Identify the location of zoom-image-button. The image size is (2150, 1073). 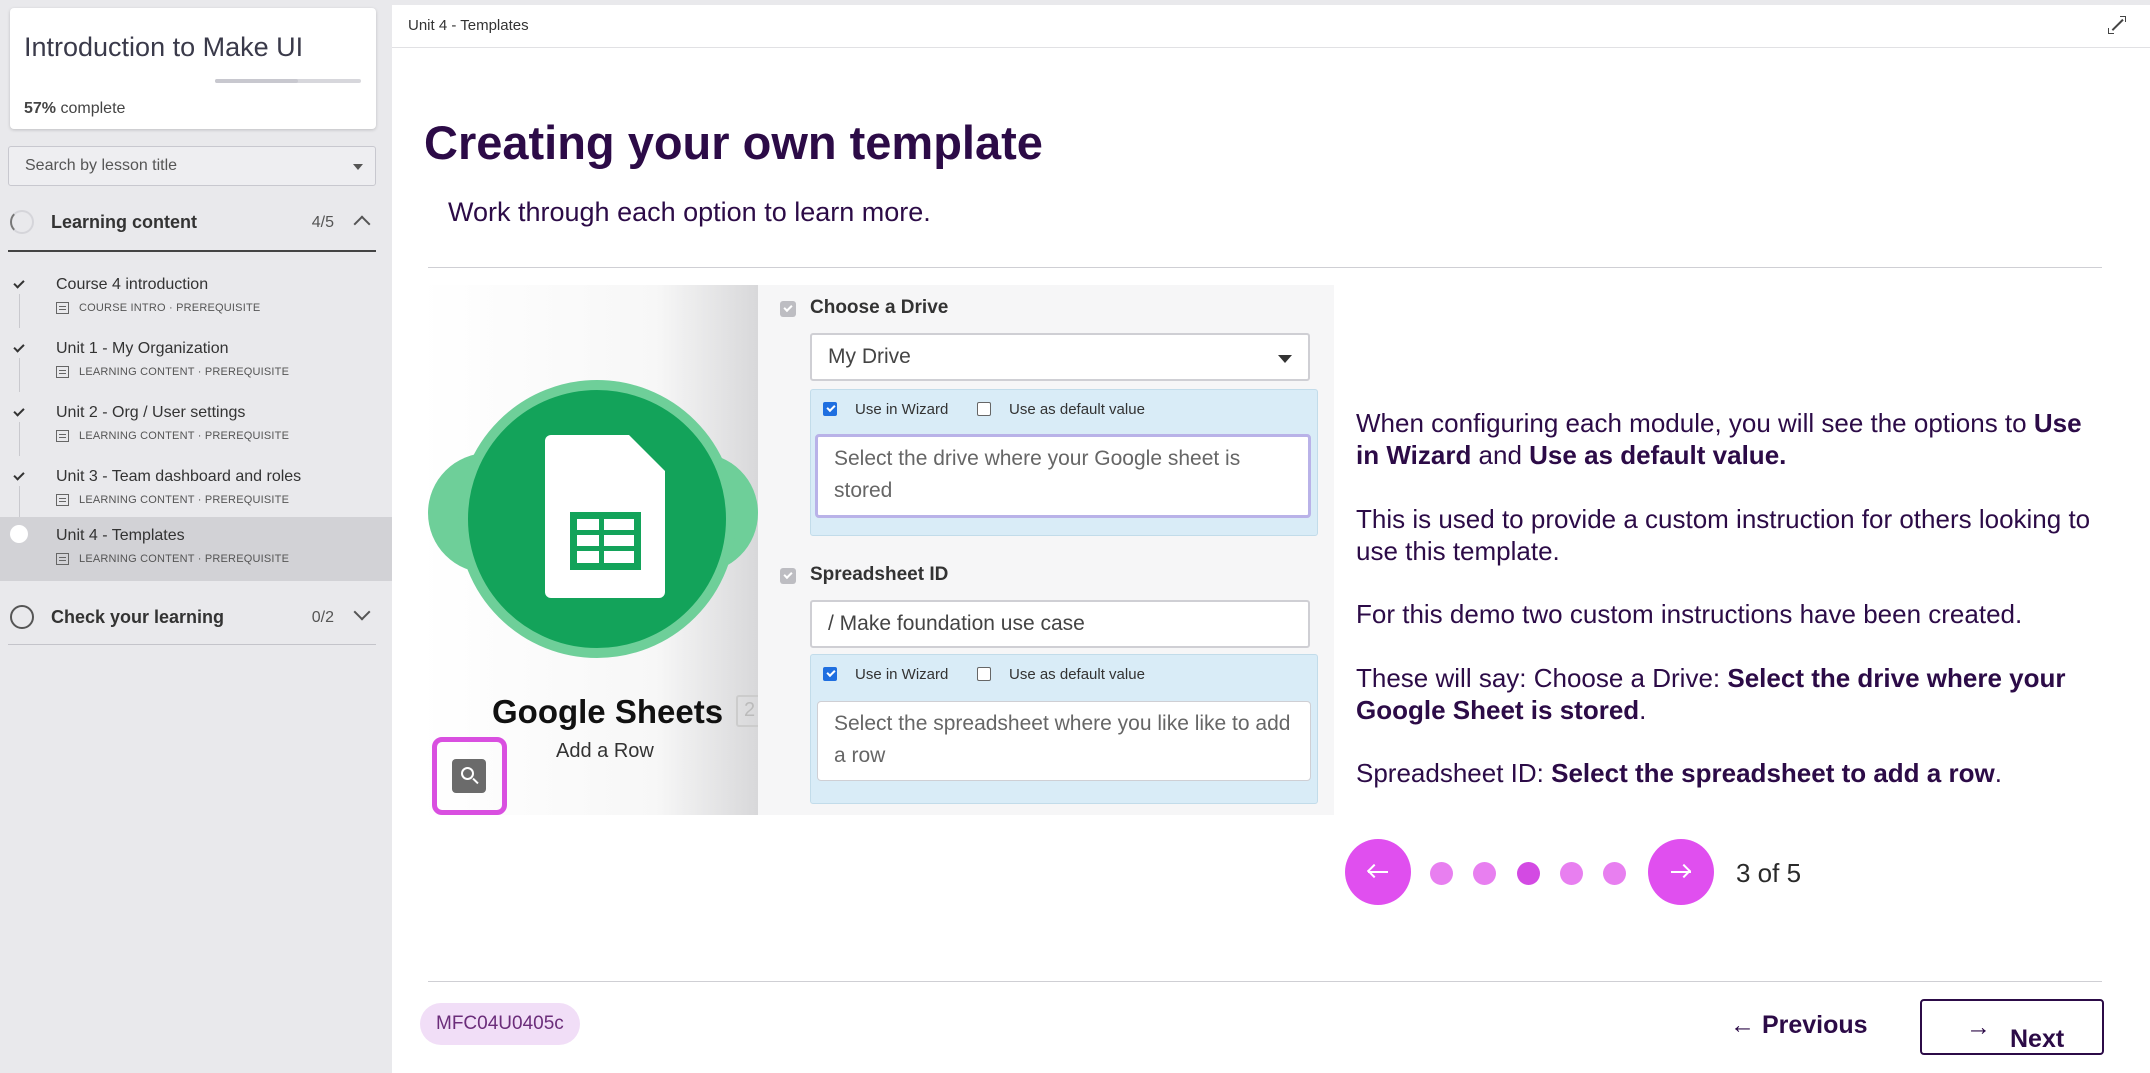
(469, 776).